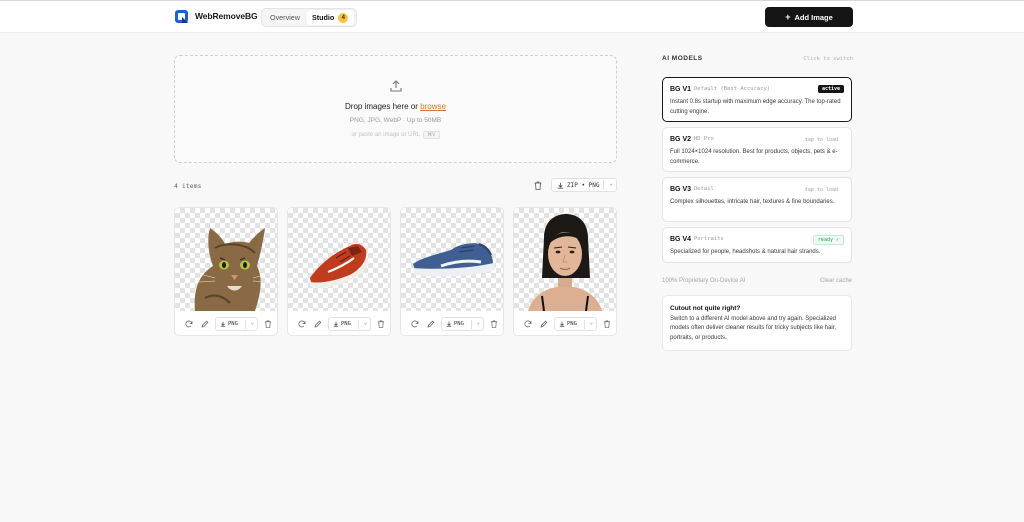 The image size is (1024, 522). Describe the element at coordinates (681, 239) in the screenshot. I see `model-name: BG V4` at that location.